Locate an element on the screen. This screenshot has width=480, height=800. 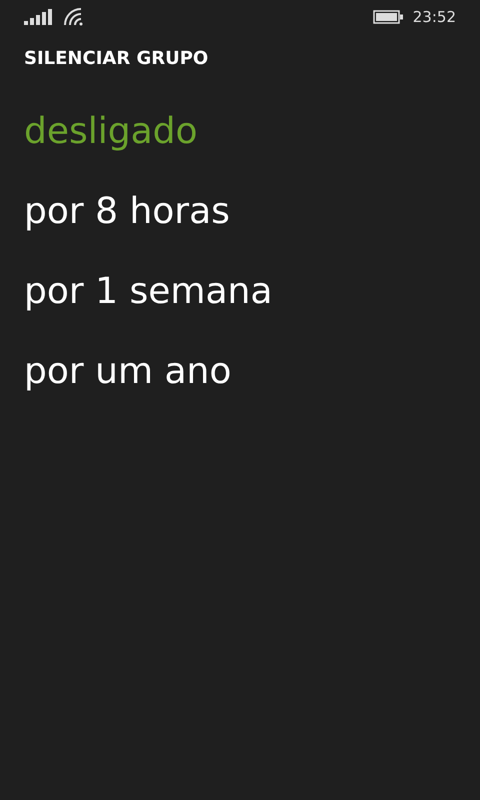
battery-icon is located at coordinates (387, 17).